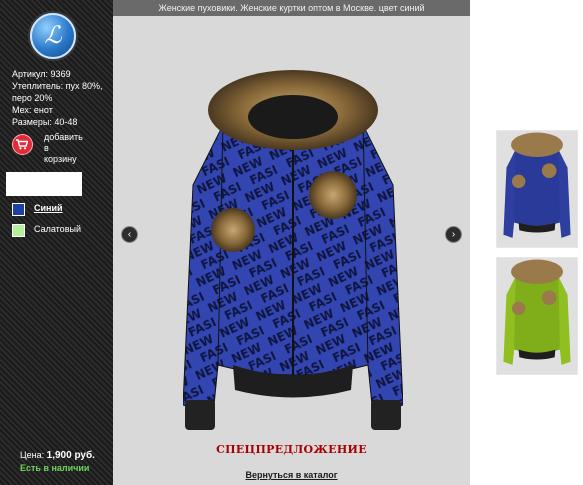 Image resolution: width=583 pixels, height=485 pixels. Describe the element at coordinates (46, 148) in the screenshot. I see `cart-label: в` at that location.